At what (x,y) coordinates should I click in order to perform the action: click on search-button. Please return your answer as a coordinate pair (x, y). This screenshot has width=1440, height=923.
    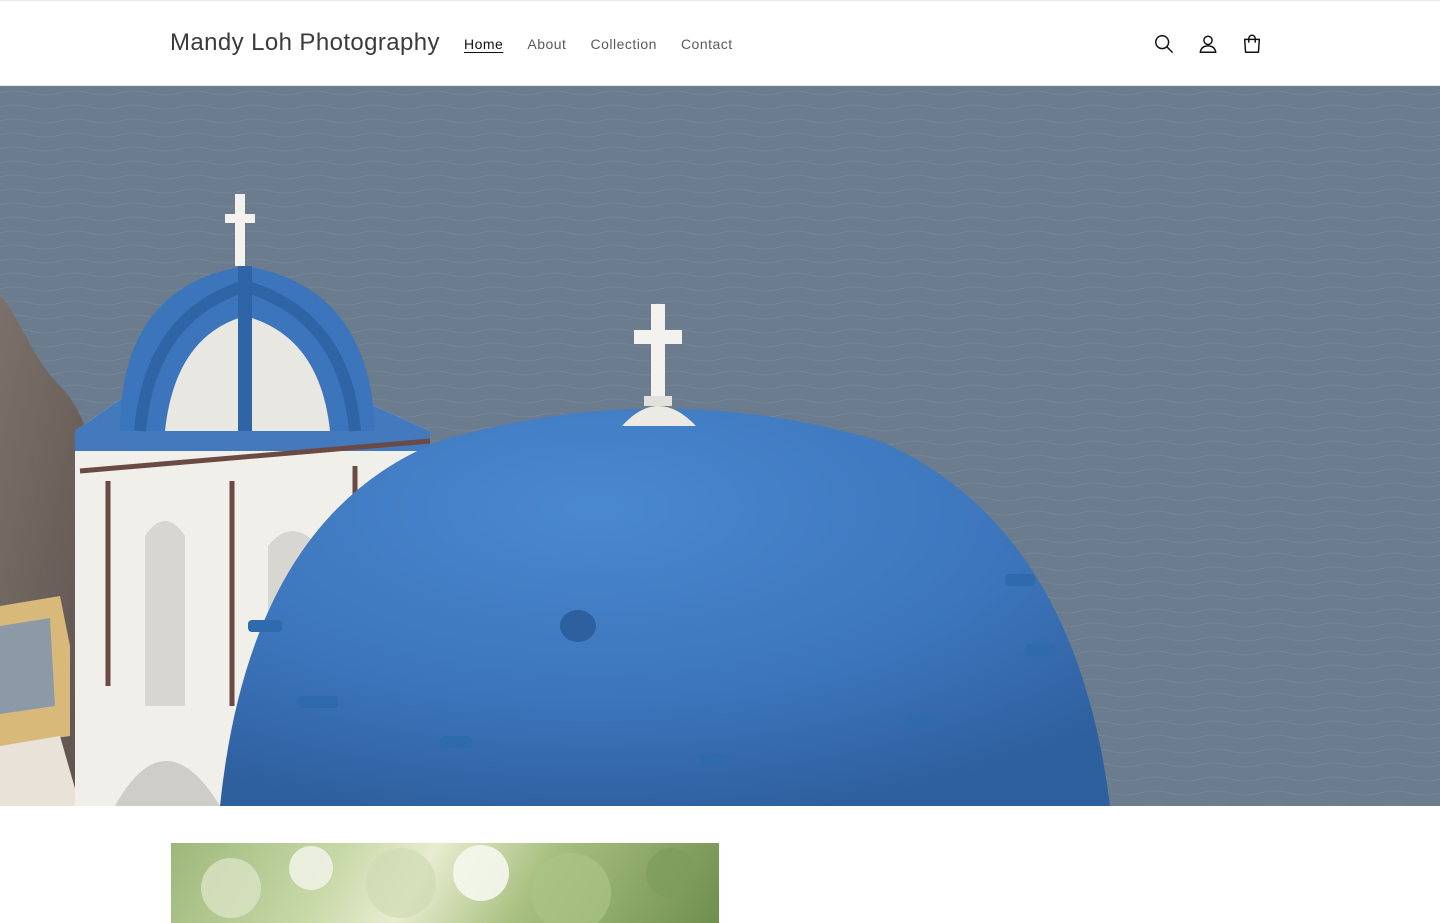
    Looking at the image, I should click on (1164, 44).